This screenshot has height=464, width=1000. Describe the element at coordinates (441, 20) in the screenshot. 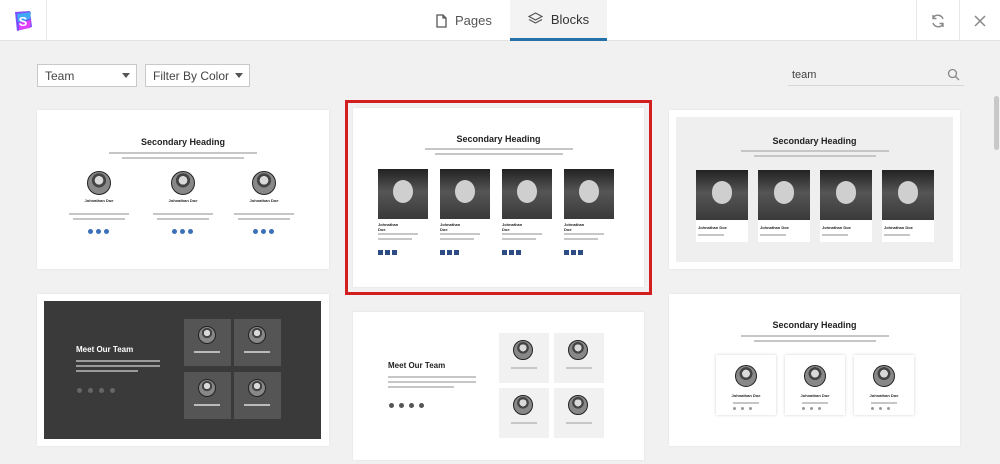

I see `document-icon` at that location.